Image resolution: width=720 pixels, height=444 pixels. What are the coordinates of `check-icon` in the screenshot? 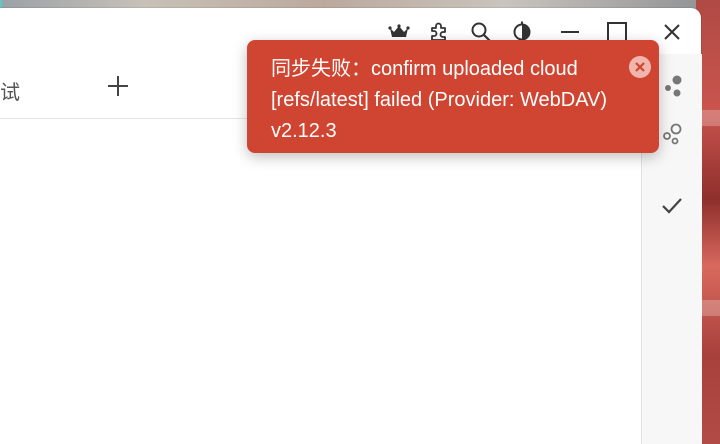 It's located at (672, 206).